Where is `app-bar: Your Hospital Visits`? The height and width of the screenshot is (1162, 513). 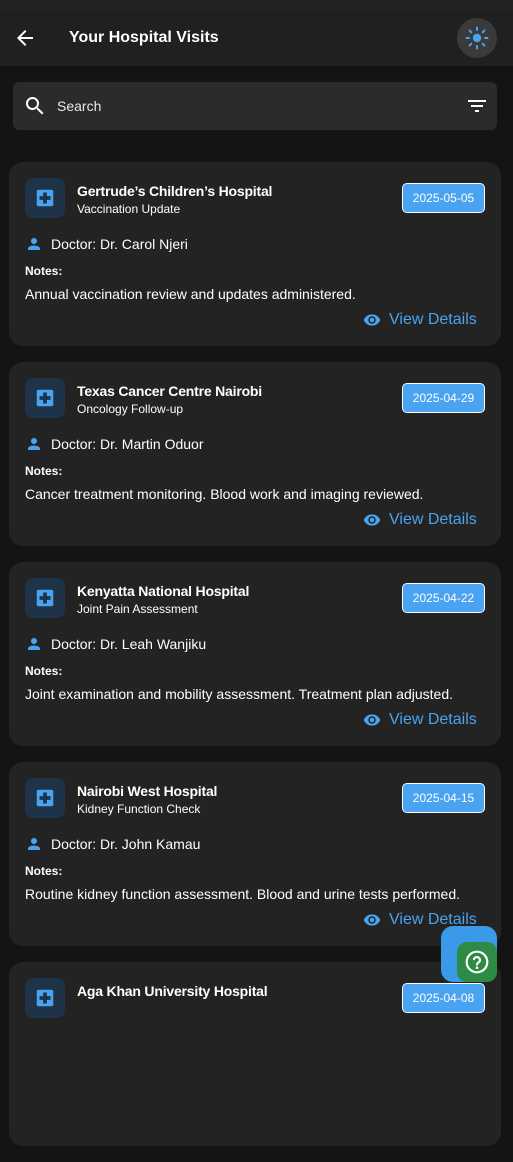
app-bar: Your Hospital Visits is located at coordinates (256, 38).